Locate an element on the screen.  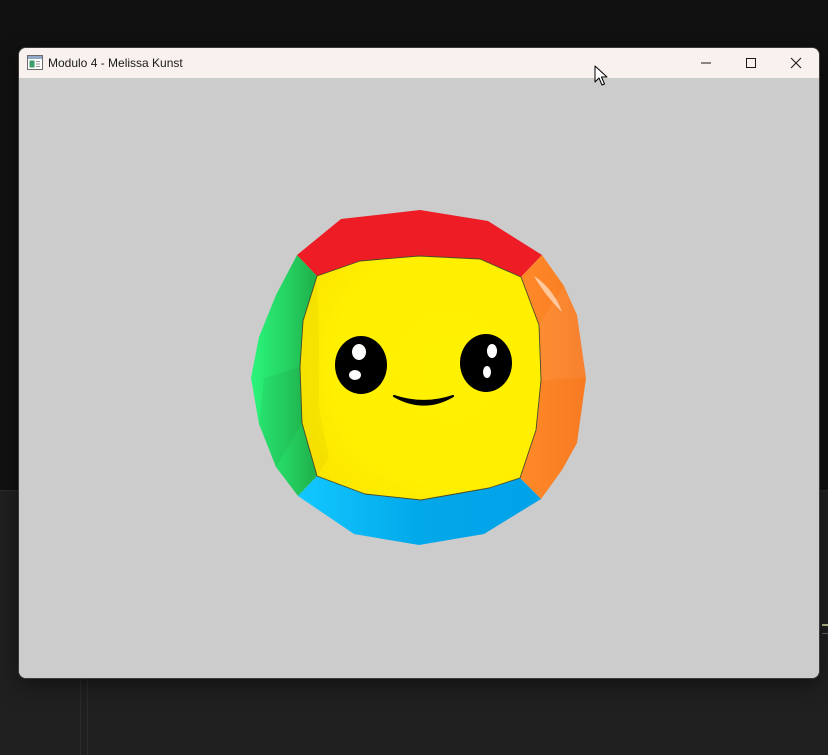
minimize-button is located at coordinates (705, 63).